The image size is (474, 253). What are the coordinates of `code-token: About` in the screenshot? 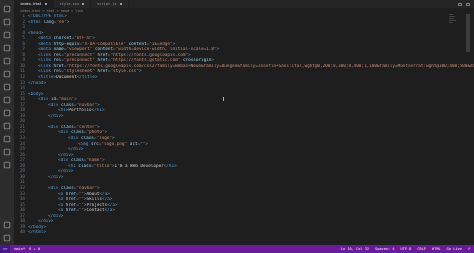 It's located at (93, 194).